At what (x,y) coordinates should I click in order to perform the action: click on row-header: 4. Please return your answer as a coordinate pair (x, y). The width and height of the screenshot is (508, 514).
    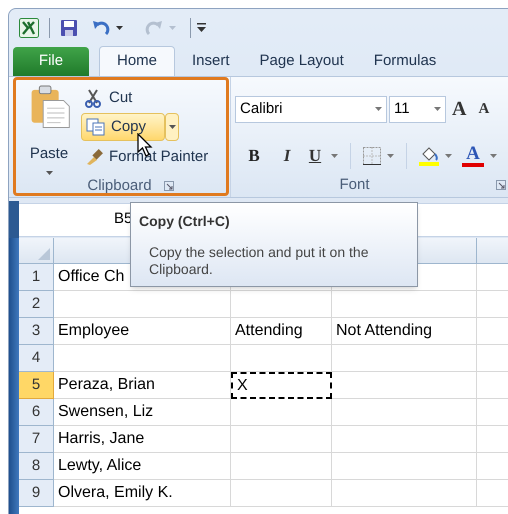
    Looking at the image, I should click on (36, 358).